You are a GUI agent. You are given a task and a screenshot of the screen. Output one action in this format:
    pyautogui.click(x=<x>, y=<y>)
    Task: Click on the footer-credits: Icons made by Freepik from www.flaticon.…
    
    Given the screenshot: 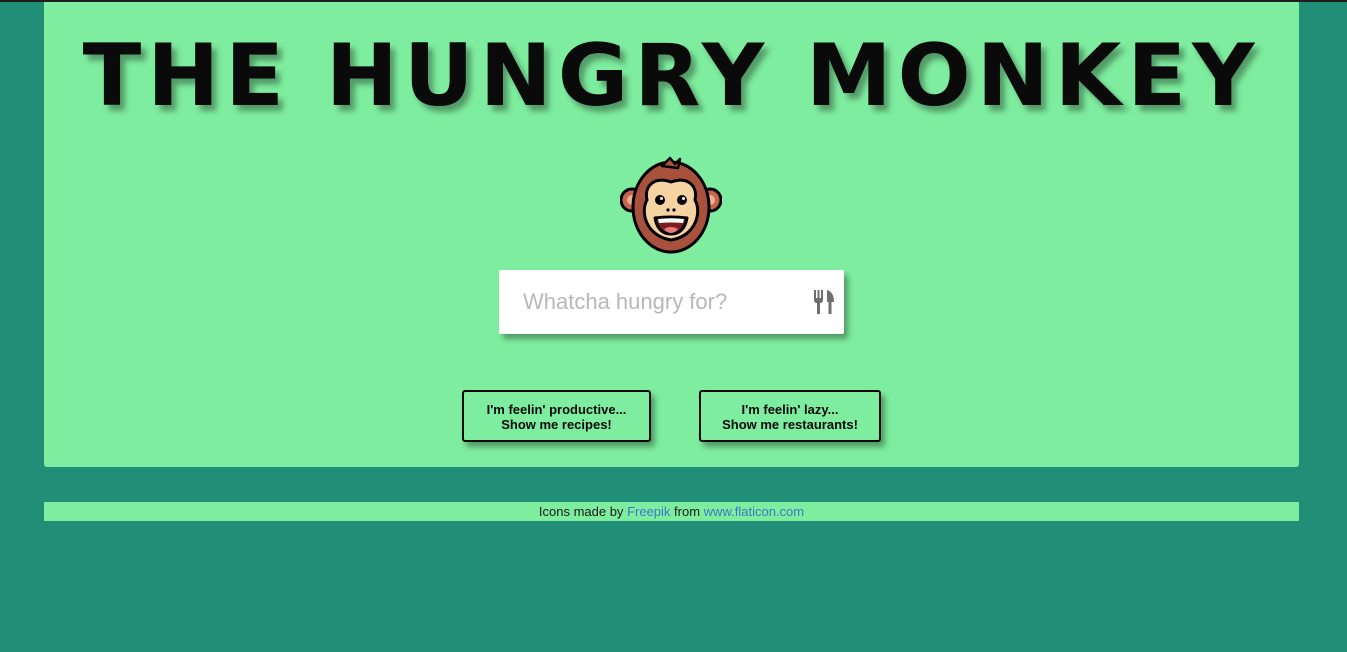 What is the action you would take?
    pyautogui.click(x=671, y=511)
    